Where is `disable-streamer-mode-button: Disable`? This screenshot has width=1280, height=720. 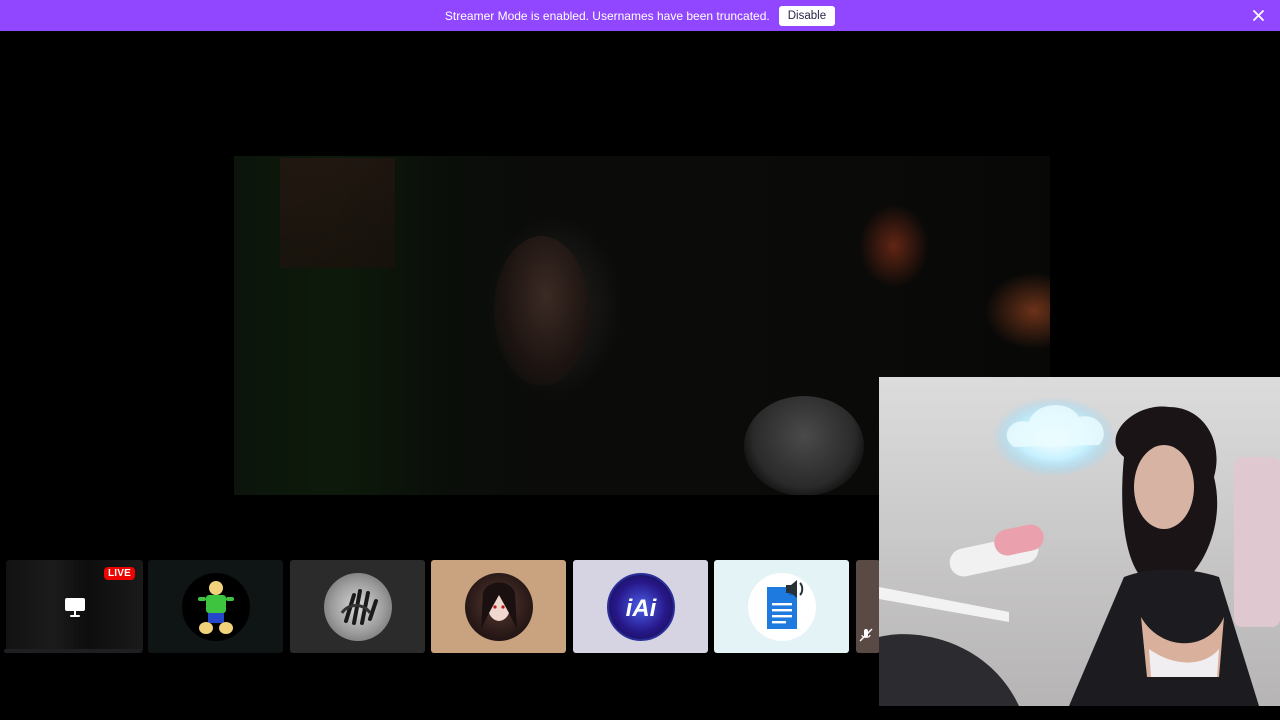
disable-streamer-mode-button: Disable is located at coordinates (807, 15).